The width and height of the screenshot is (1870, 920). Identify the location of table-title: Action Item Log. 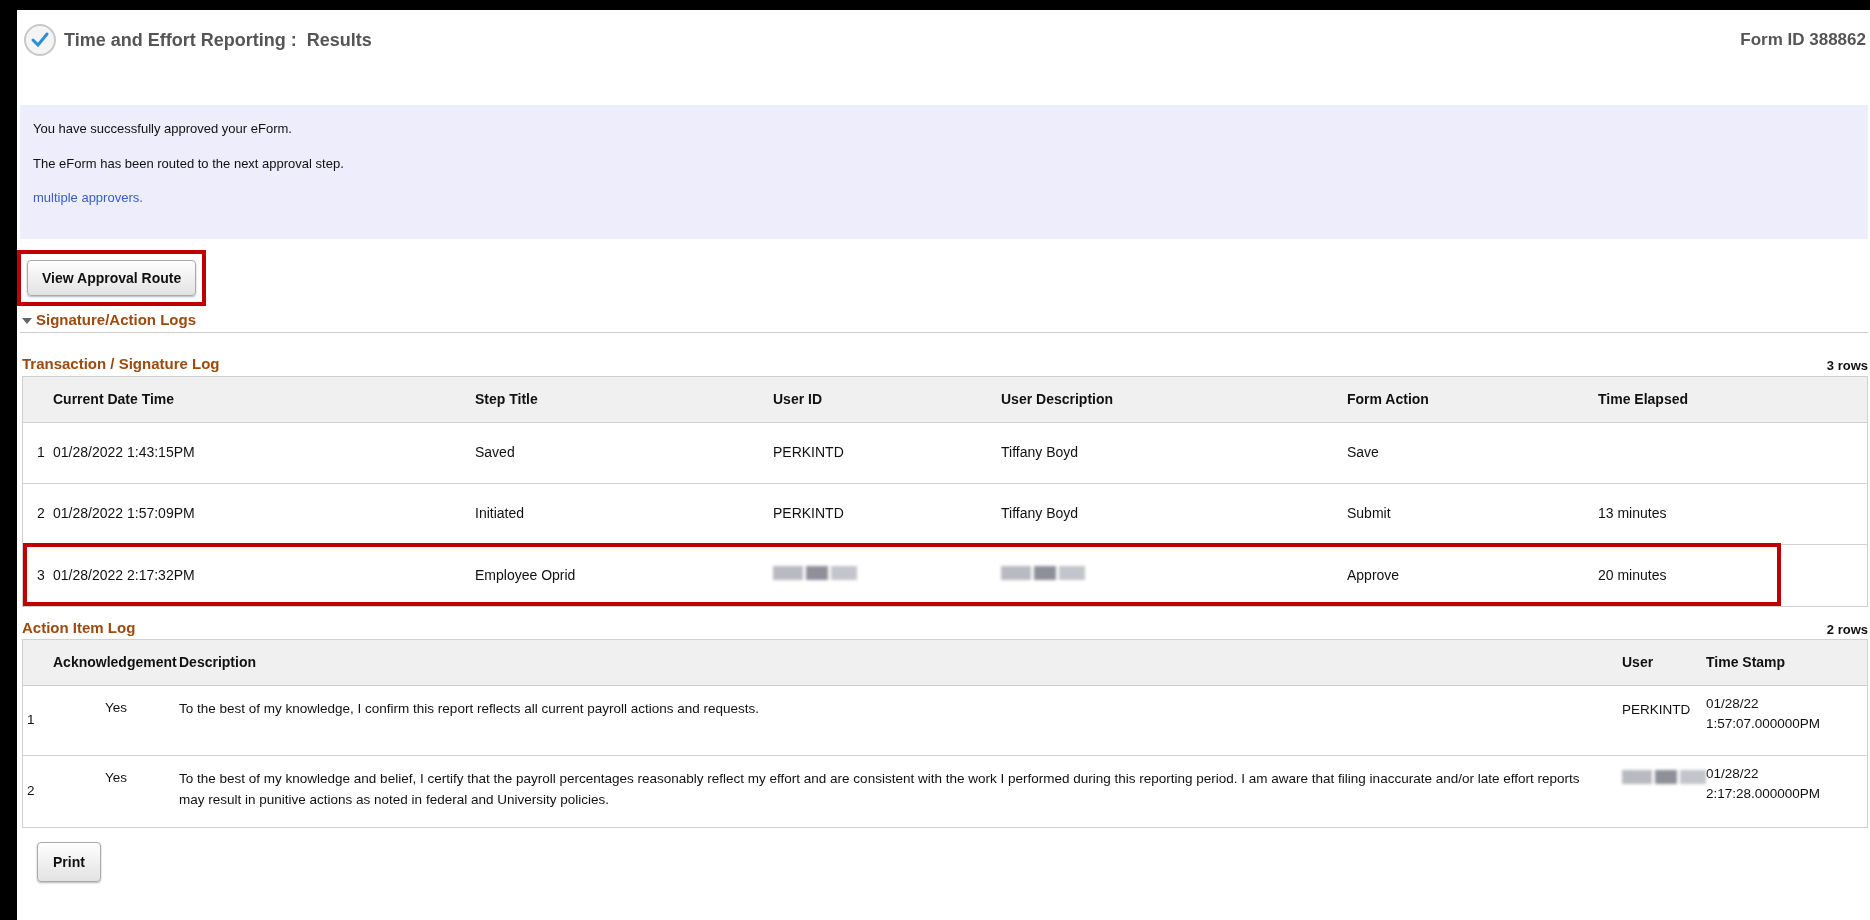
(79, 627).